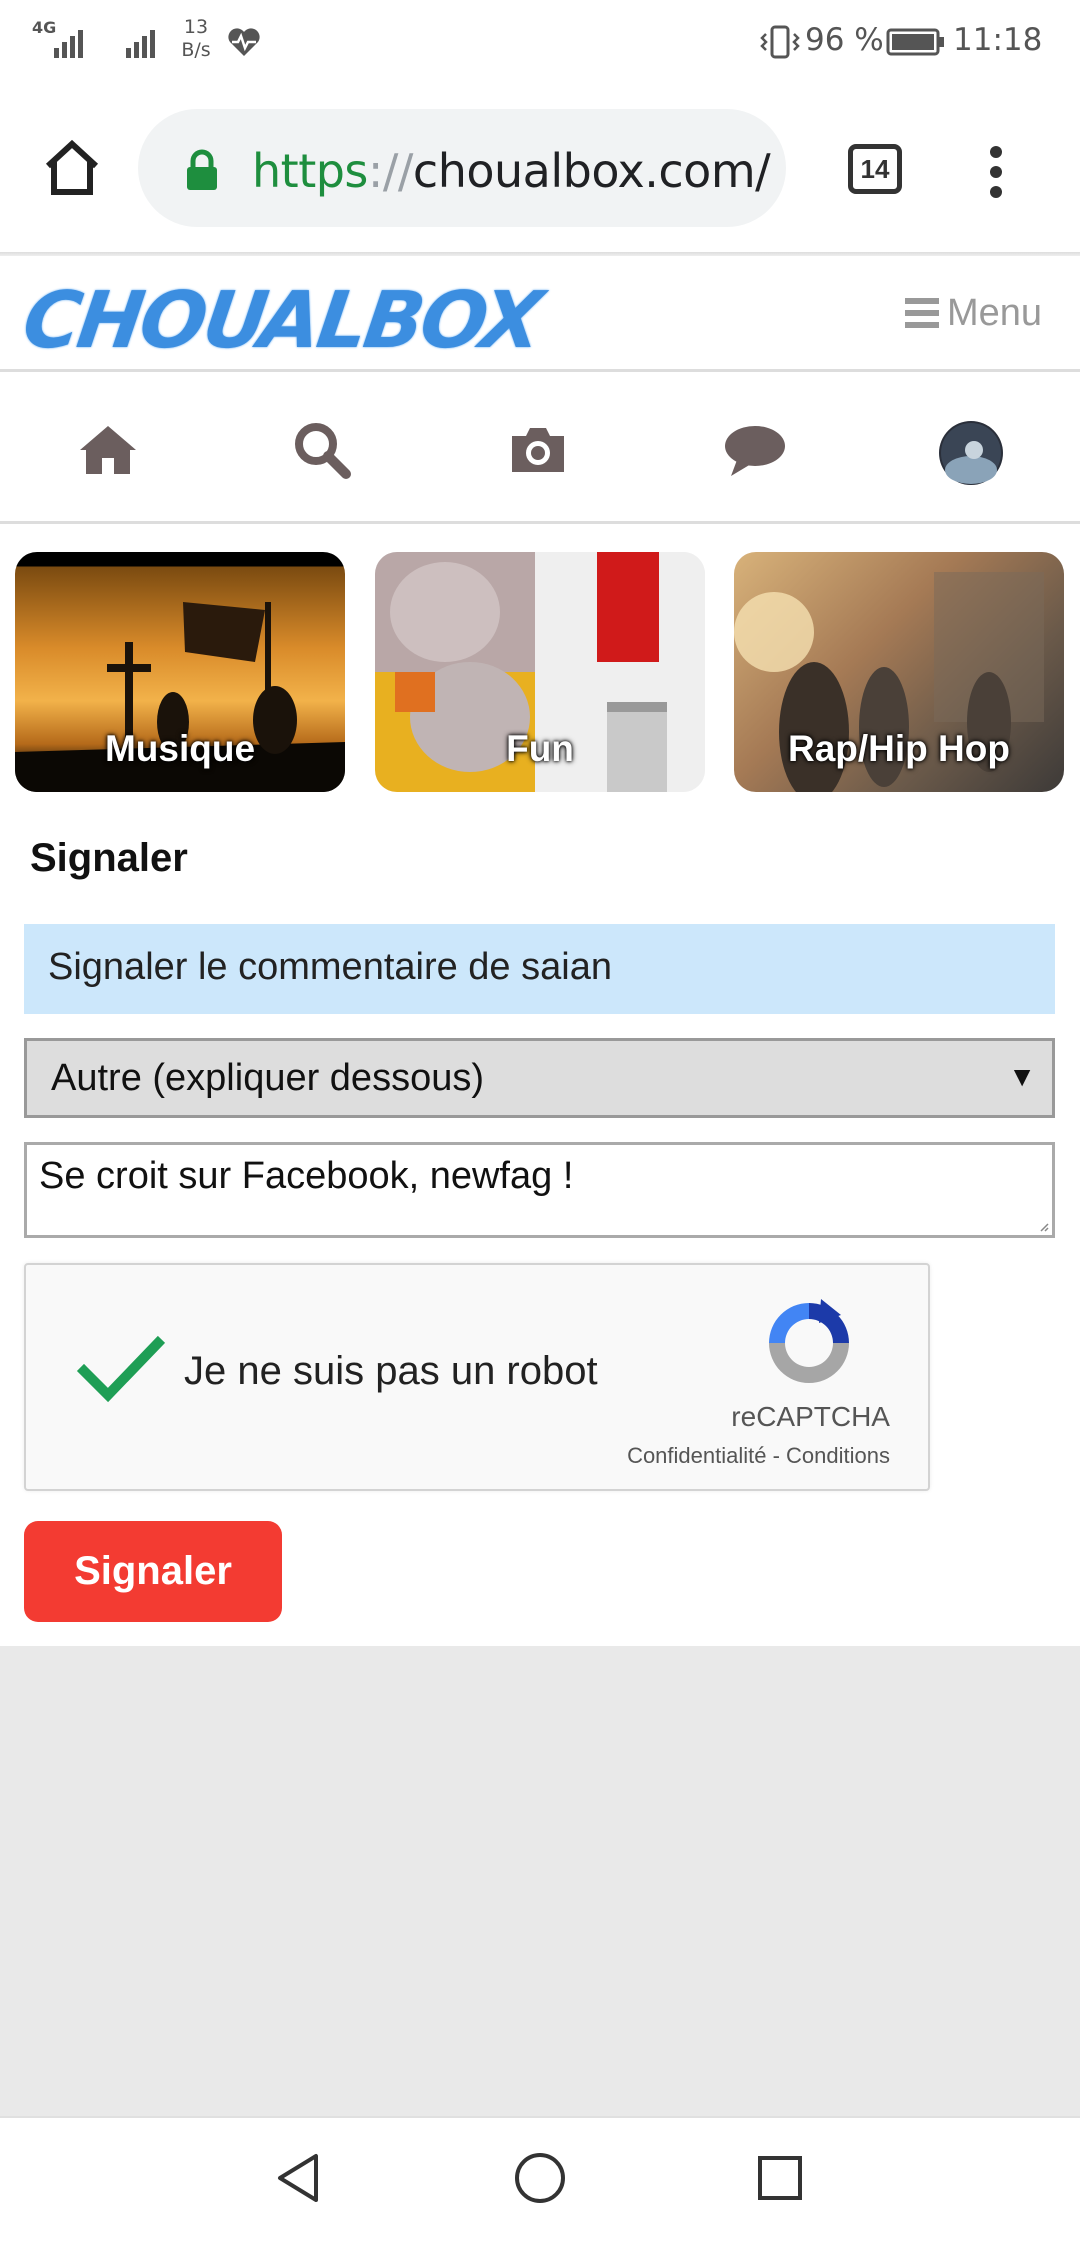 The image size is (1080, 2244). Describe the element at coordinates (244, 42) in the screenshot. I see `health-heart-icon` at that location.